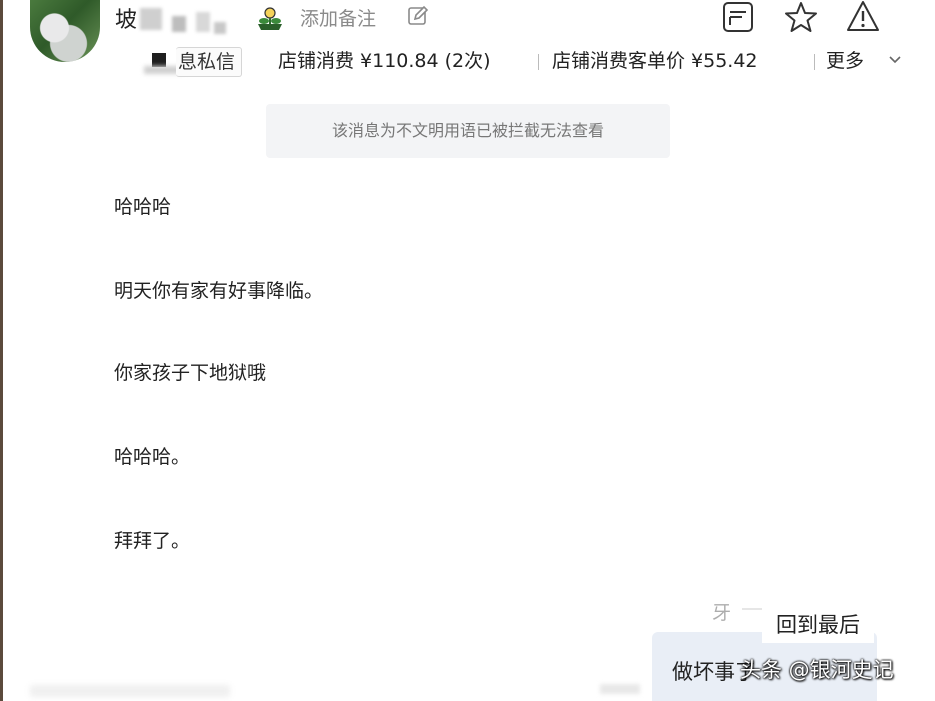 Image resolution: width=935 pixels, height=701 pixels. Describe the element at coordinates (152, 457) in the screenshot. I see `chat-message: 哈哈哈。` at that location.